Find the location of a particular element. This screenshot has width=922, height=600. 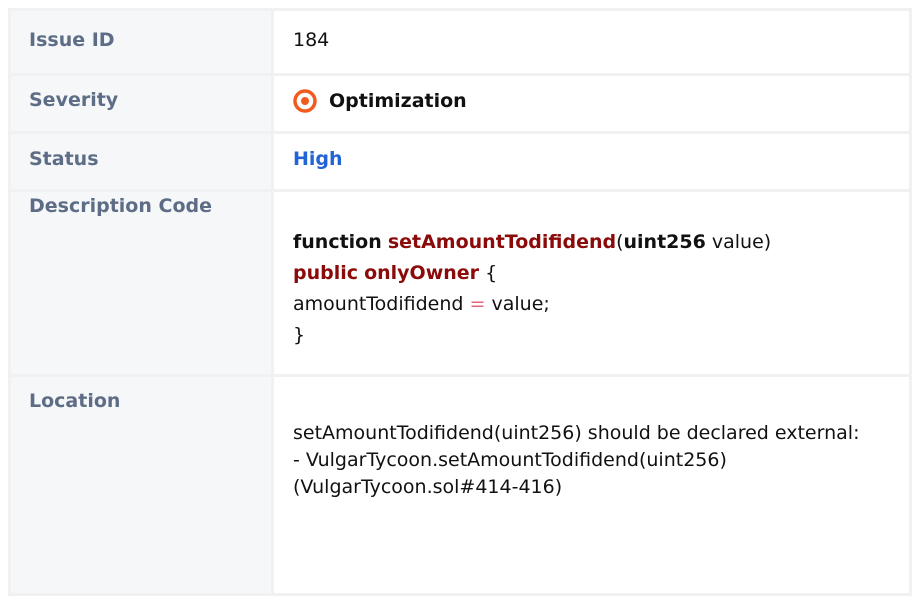

code-brace-open: { is located at coordinates (488, 273).